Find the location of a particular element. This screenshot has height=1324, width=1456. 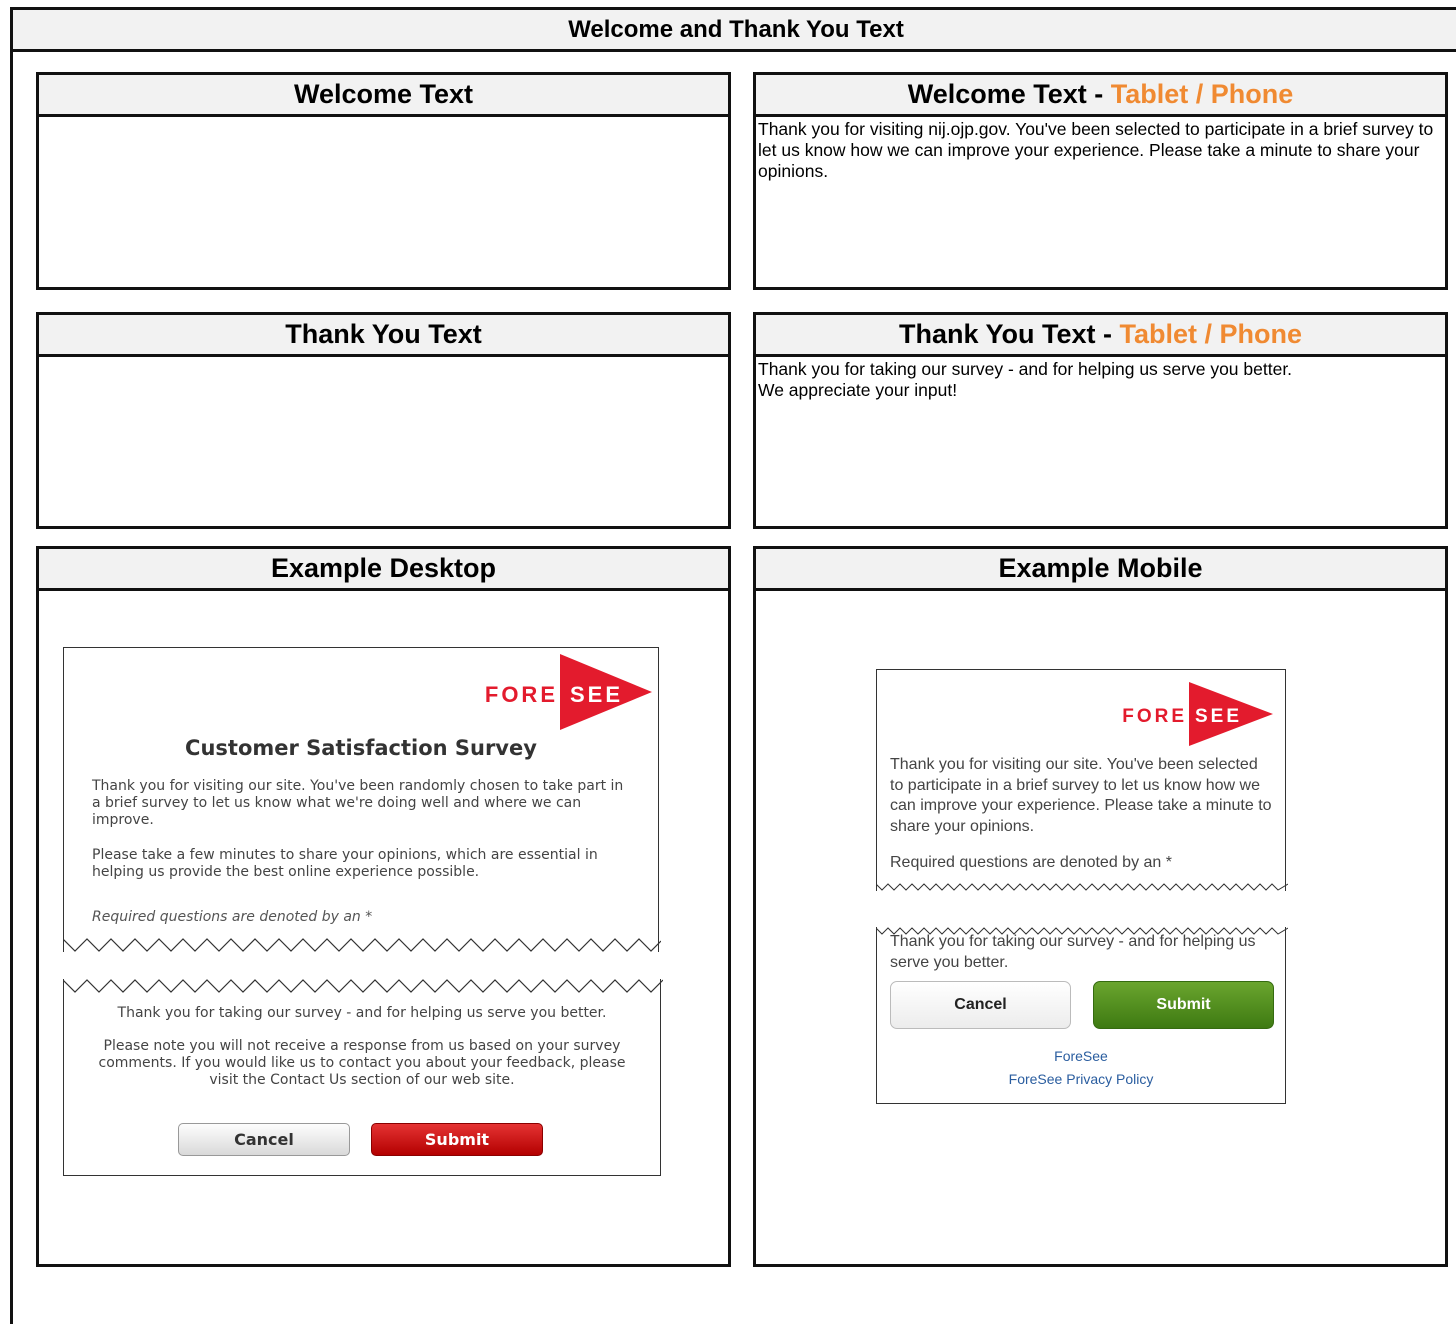

privacy-policy-link: ForeSee Privacy Policy is located at coordinates (1081, 1079).